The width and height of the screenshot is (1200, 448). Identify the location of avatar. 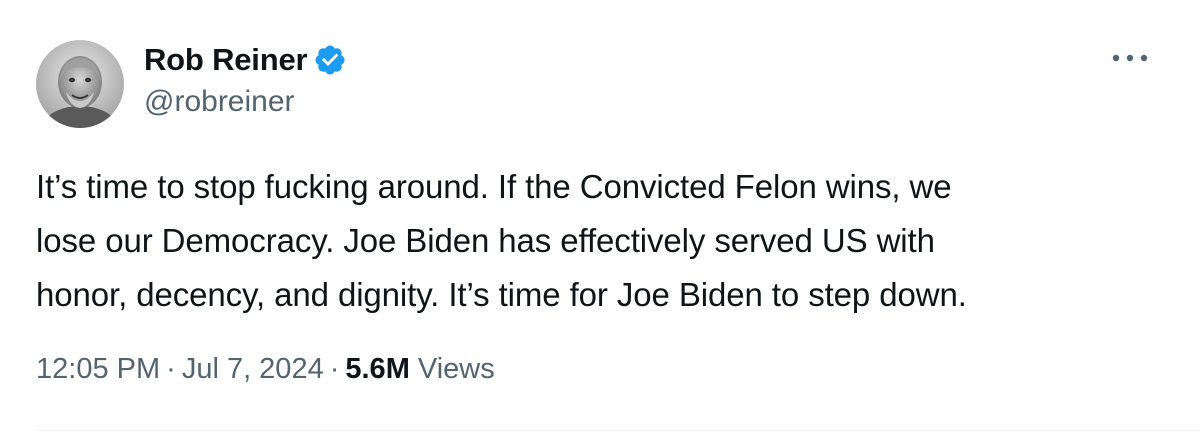
(80, 84).